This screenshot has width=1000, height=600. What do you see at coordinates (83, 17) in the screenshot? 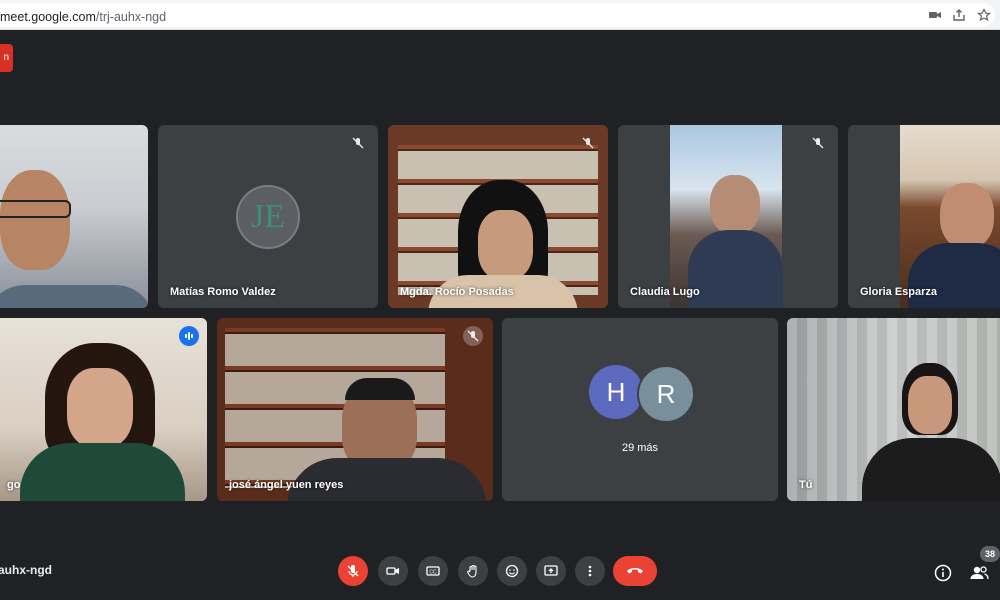
I see `url-text: meet.google.com/trj-auhx-ngd` at bounding box center [83, 17].